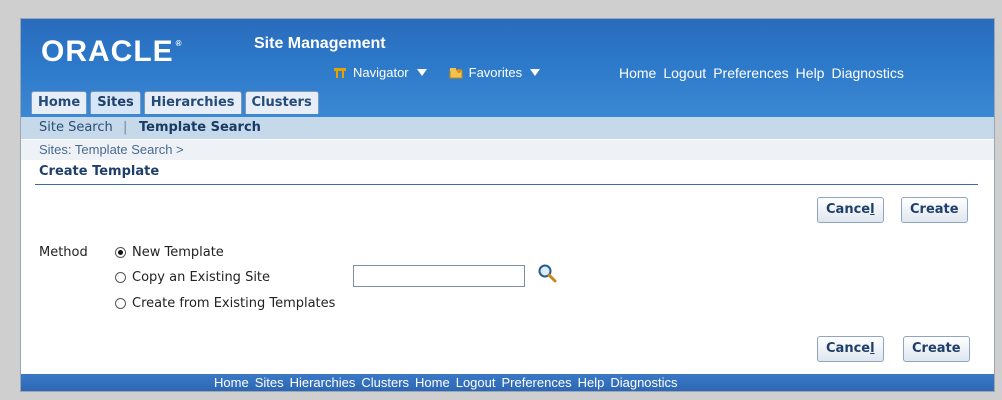 The width and height of the screenshot is (1002, 400). Describe the element at coordinates (178, 252) in the screenshot. I see `radio-label: New Template` at that location.